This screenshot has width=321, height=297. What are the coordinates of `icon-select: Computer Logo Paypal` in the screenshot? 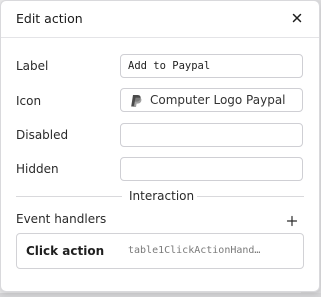 It's located at (211, 100).